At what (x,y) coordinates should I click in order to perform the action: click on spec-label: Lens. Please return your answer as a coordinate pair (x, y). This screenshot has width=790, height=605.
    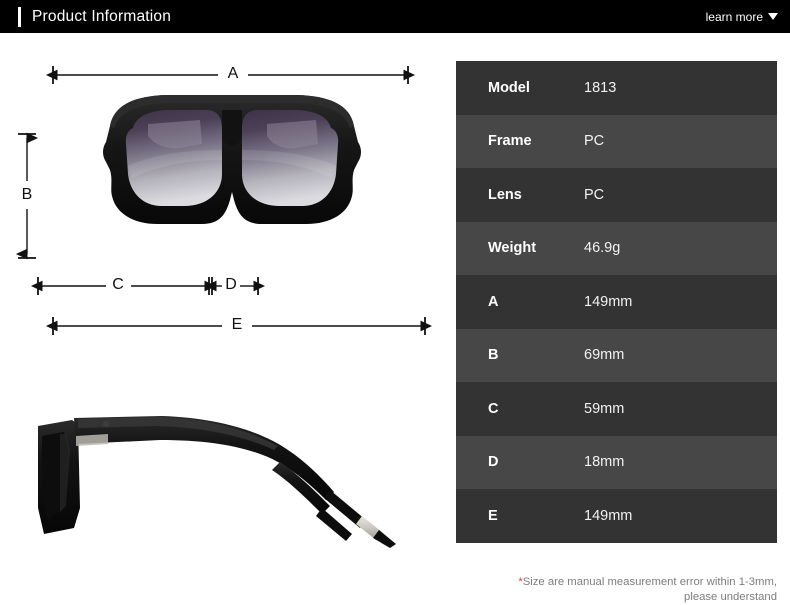
    Looking at the image, I should click on (505, 194).